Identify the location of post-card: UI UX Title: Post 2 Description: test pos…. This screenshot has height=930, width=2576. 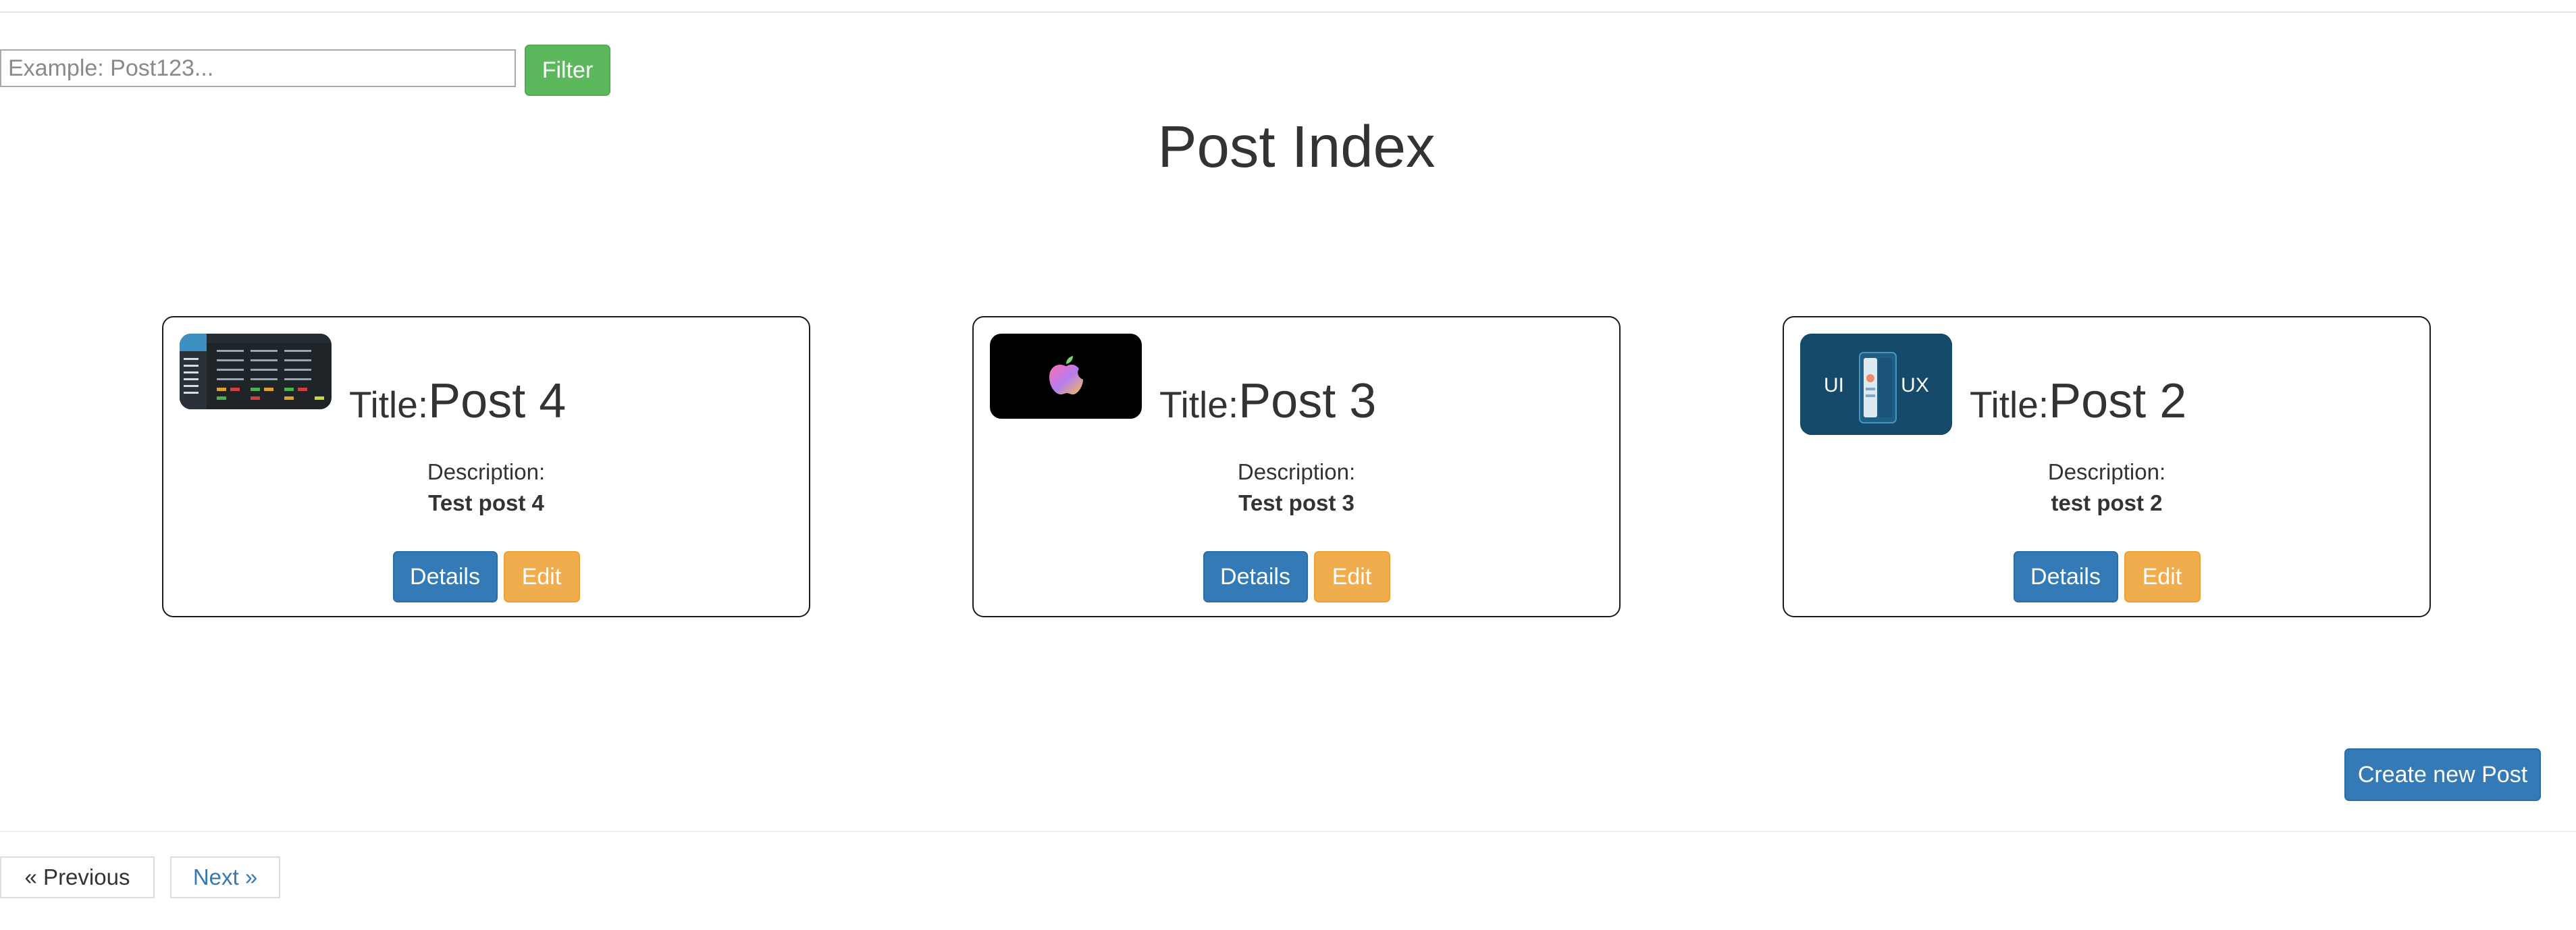
(2107, 466).